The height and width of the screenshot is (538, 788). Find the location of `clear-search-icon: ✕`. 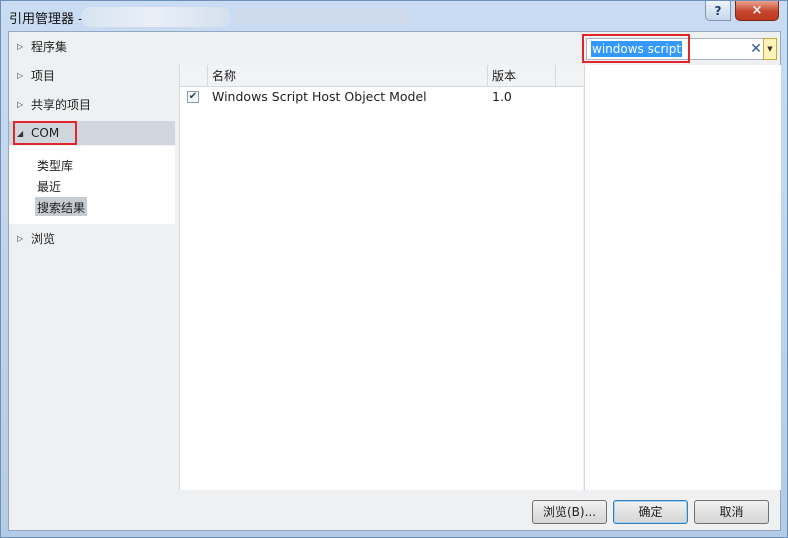

clear-search-icon: ✕ is located at coordinates (756, 49).